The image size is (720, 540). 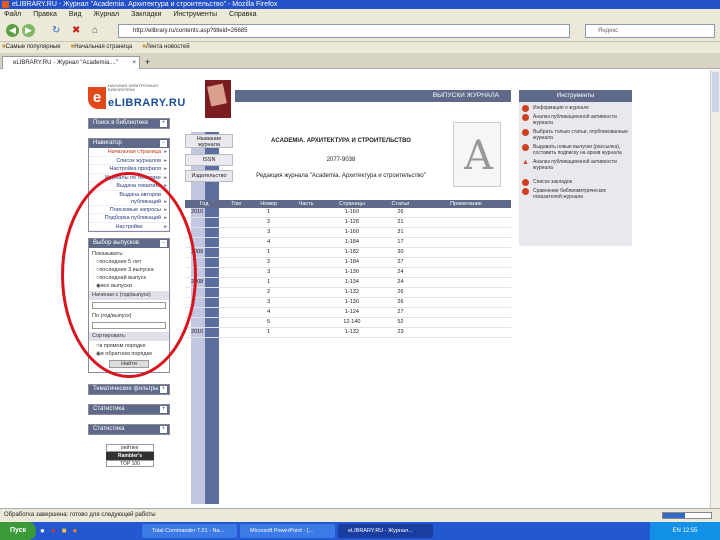 What do you see at coordinates (75, 14) in the screenshot?
I see `menu-view: Вид` at bounding box center [75, 14].